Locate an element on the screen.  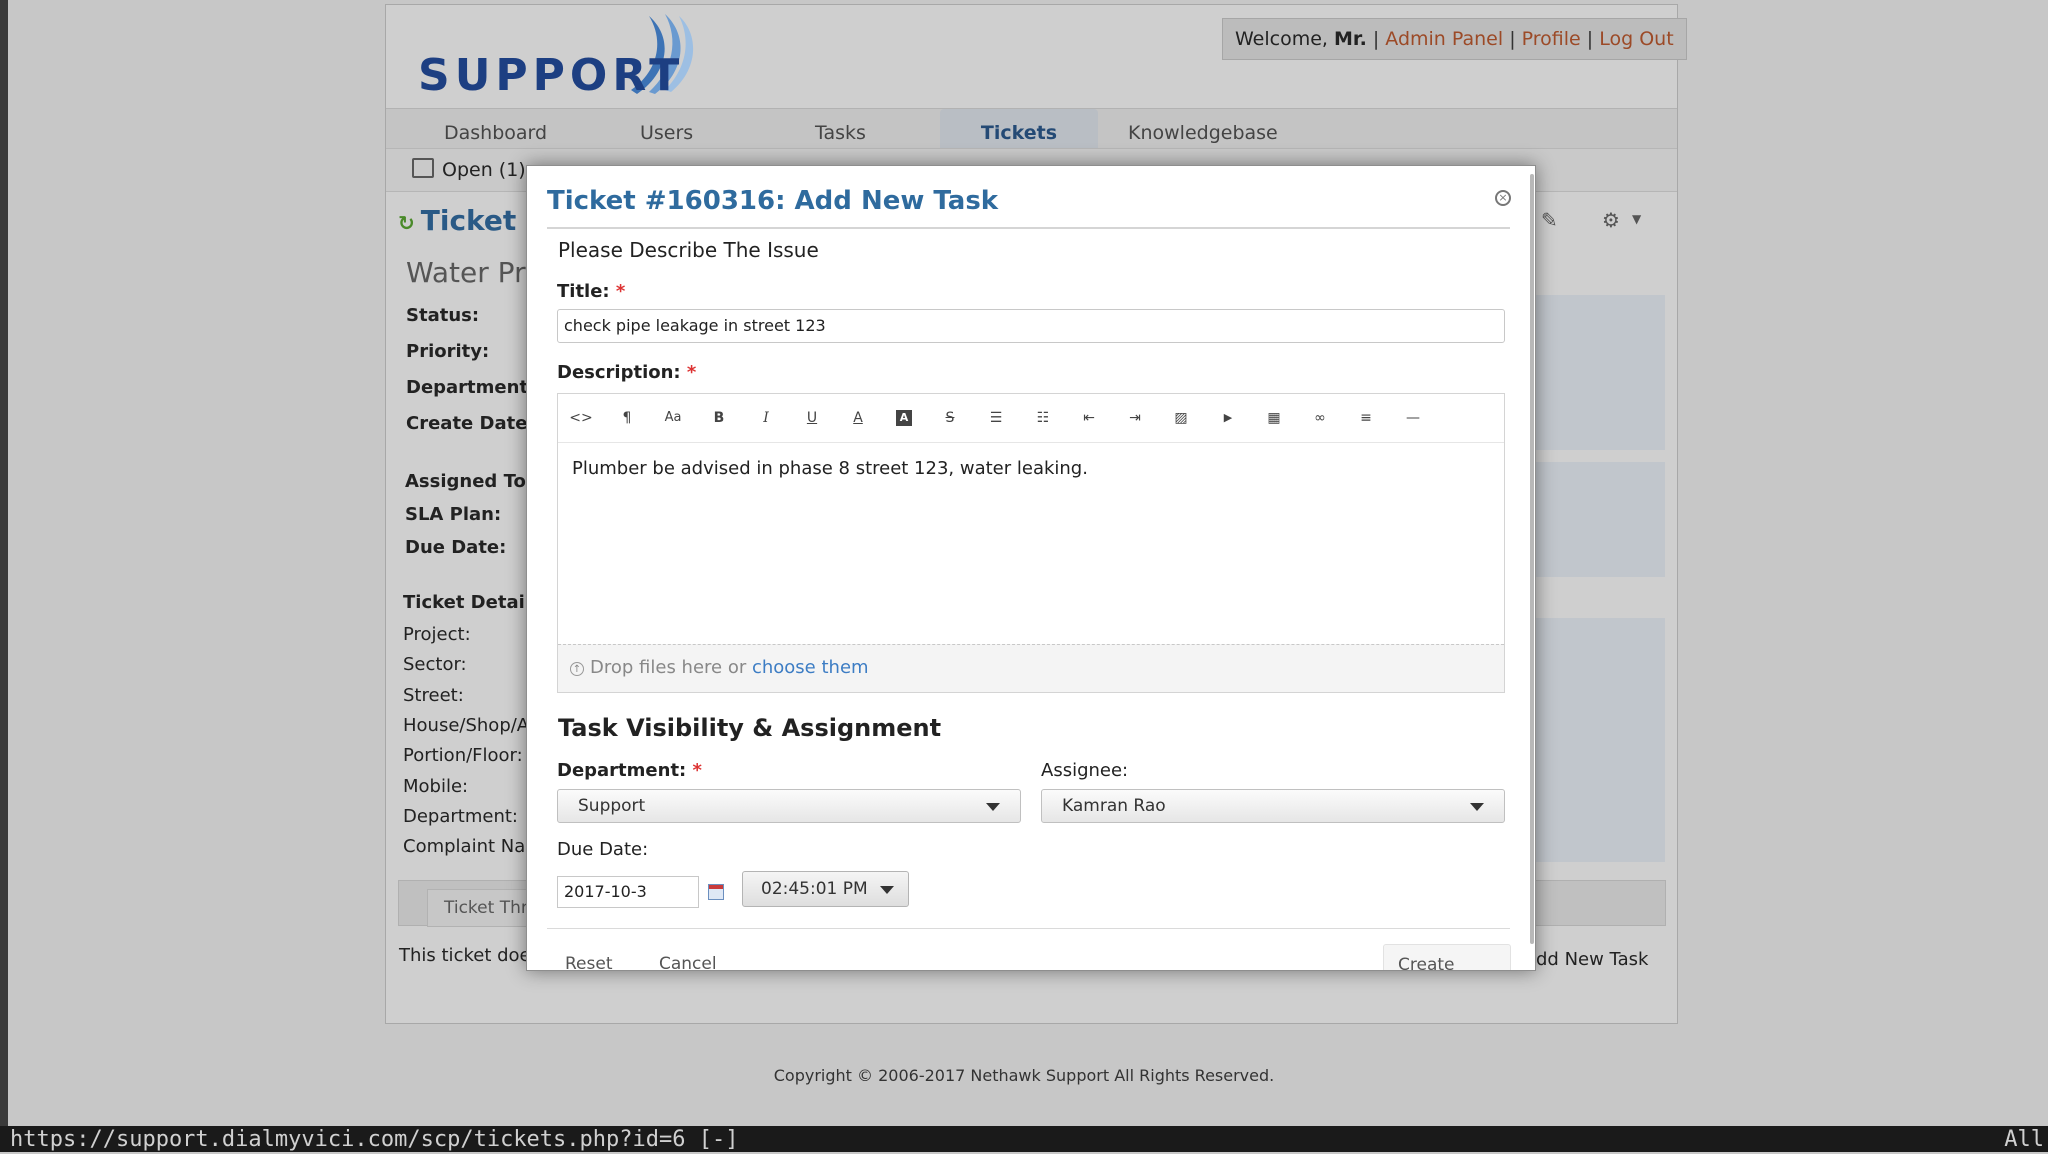
strikethrough-icon: S is located at coordinates (950, 418).